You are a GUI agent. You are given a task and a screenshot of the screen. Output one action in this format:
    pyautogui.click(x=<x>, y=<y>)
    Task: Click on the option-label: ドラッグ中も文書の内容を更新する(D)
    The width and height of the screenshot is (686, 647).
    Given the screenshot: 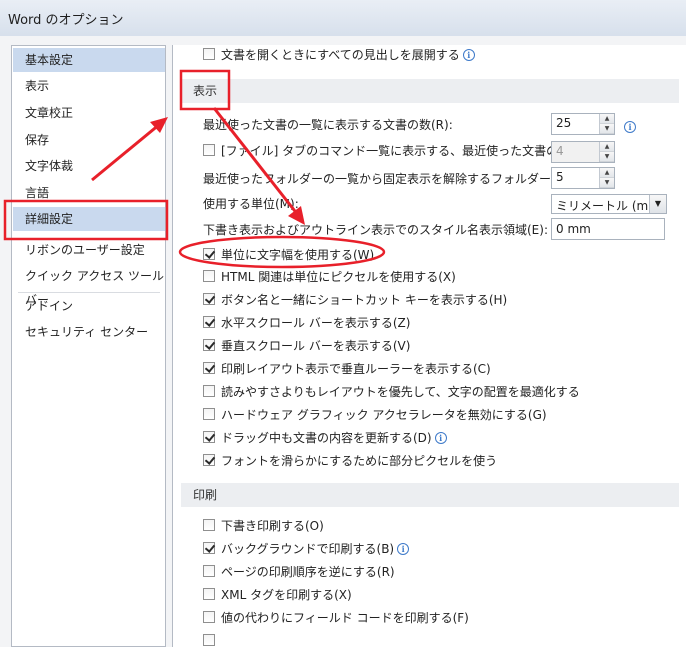 What is the action you would take?
    pyautogui.click(x=326, y=438)
    